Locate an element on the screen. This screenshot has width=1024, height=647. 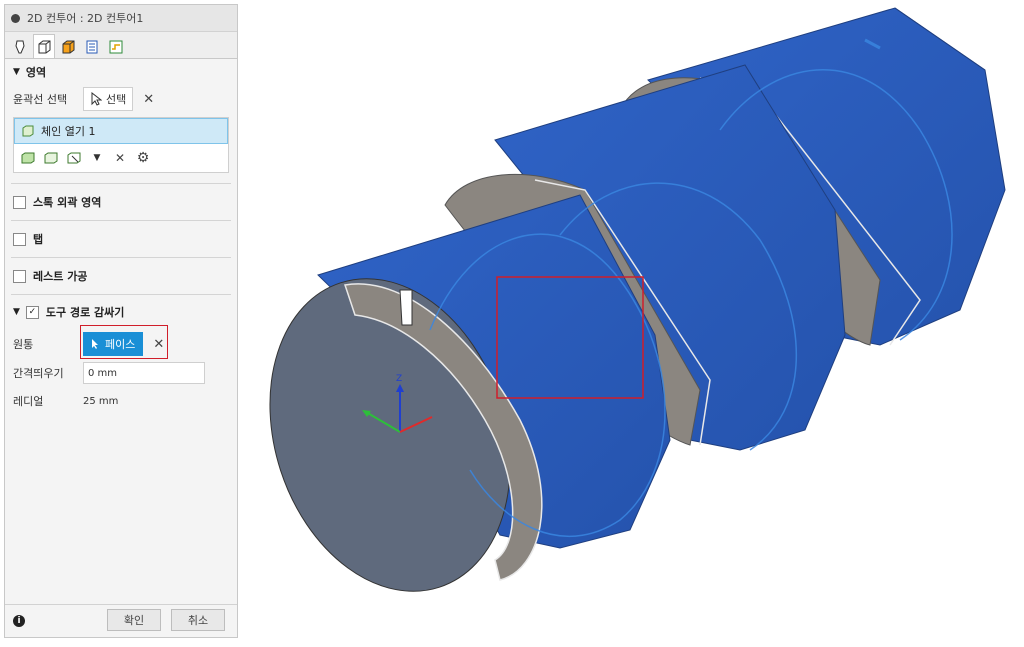
radial-label: 레디얼 is located at coordinates (28, 401).